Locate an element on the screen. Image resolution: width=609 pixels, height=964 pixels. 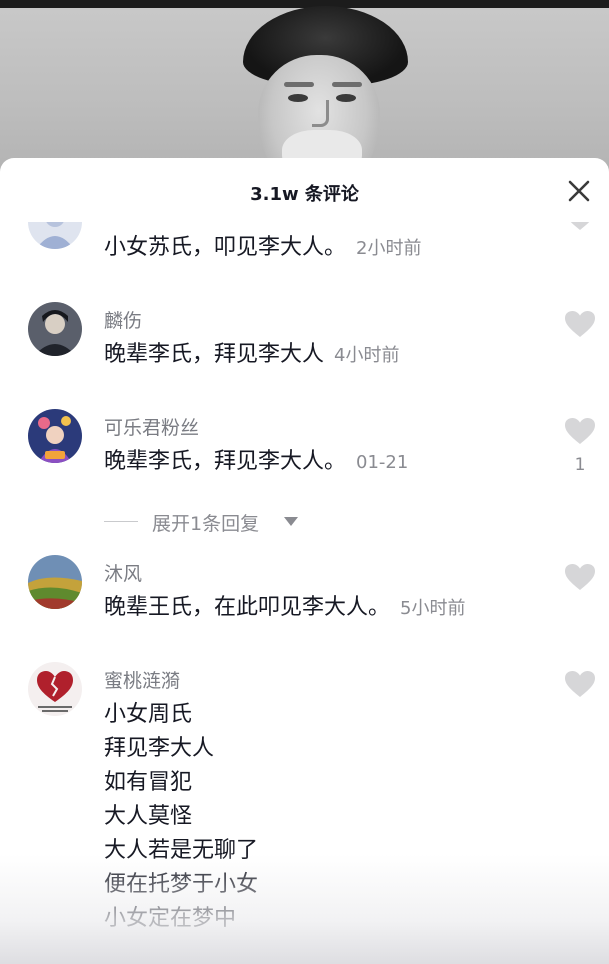
comment-username: 可乐君粉丝 is located at coordinates (151, 426).